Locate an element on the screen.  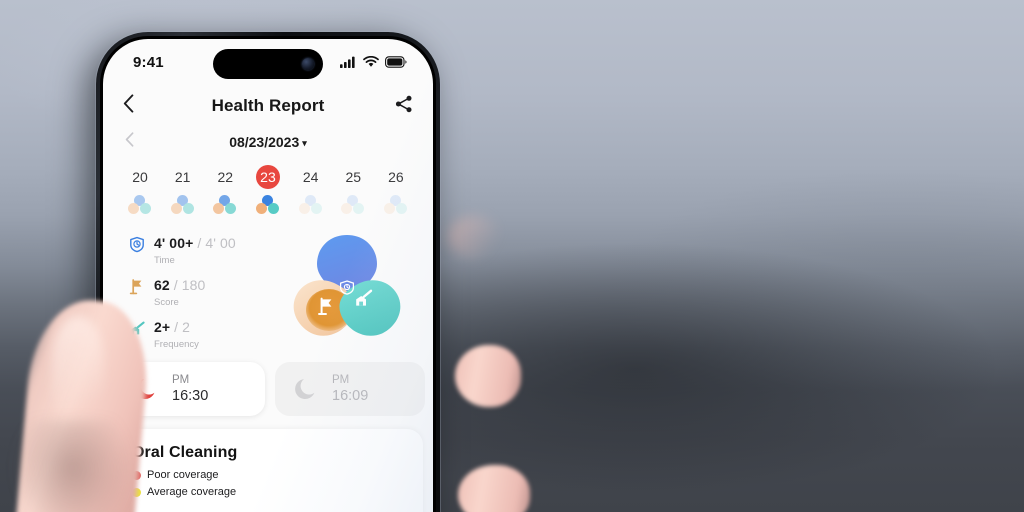
day-item-23: 23 is located at coordinates (268, 190).